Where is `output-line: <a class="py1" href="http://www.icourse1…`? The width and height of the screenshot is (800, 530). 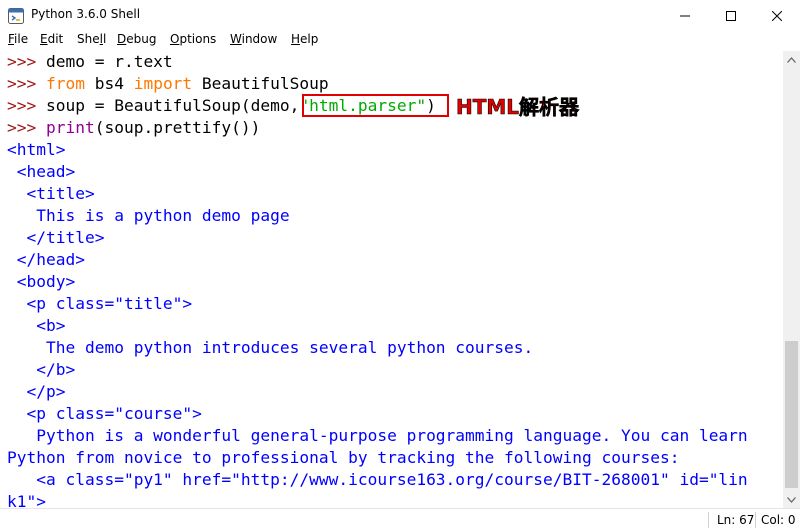
output-line: <a class="py1" href="http://www.icourse1… is located at coordinates (377, 479).